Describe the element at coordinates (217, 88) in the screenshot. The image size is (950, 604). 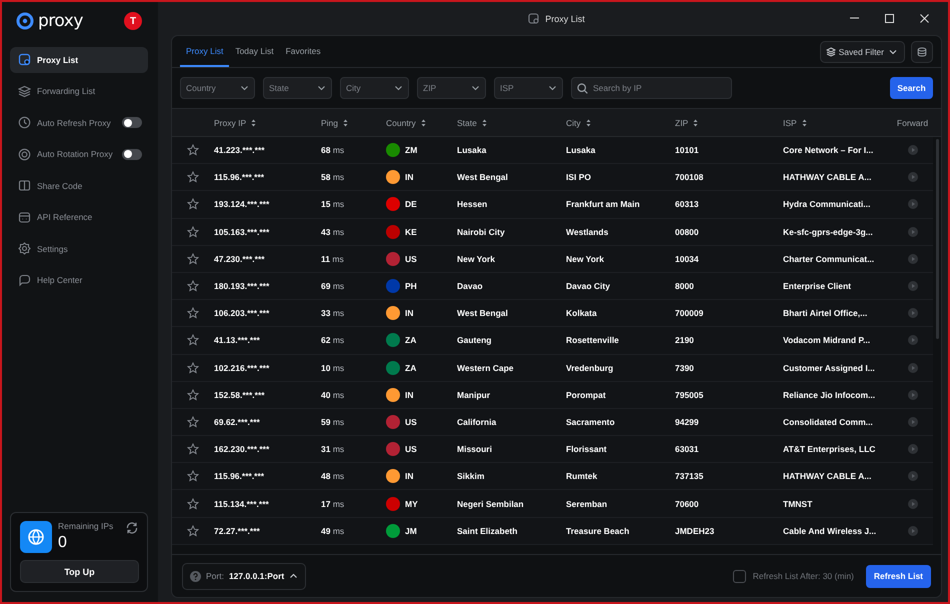
I see `filter-dropdown: Country` at that location.